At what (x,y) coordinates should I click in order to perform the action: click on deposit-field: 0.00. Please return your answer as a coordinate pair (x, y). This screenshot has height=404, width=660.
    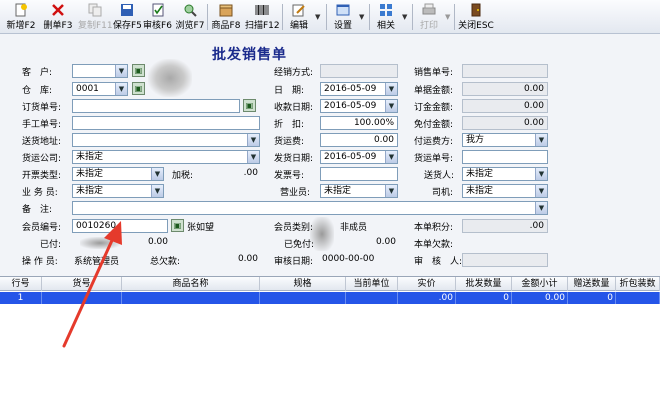
    Looking at the image, I should click on (505, 106).